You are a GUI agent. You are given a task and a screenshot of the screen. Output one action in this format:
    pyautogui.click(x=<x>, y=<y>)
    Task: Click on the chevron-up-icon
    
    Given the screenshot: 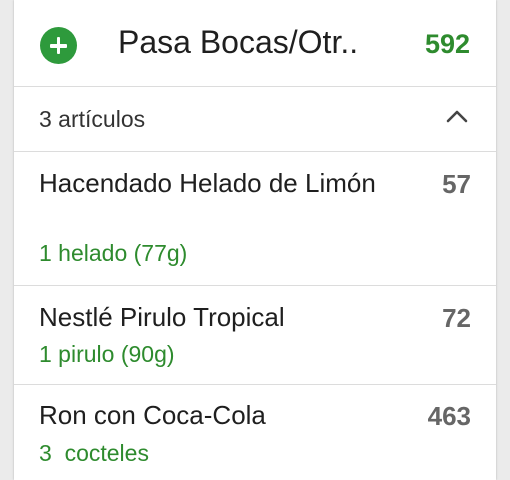 What is the action you would take?
    pyautogui.click(x=457, y=116)
    